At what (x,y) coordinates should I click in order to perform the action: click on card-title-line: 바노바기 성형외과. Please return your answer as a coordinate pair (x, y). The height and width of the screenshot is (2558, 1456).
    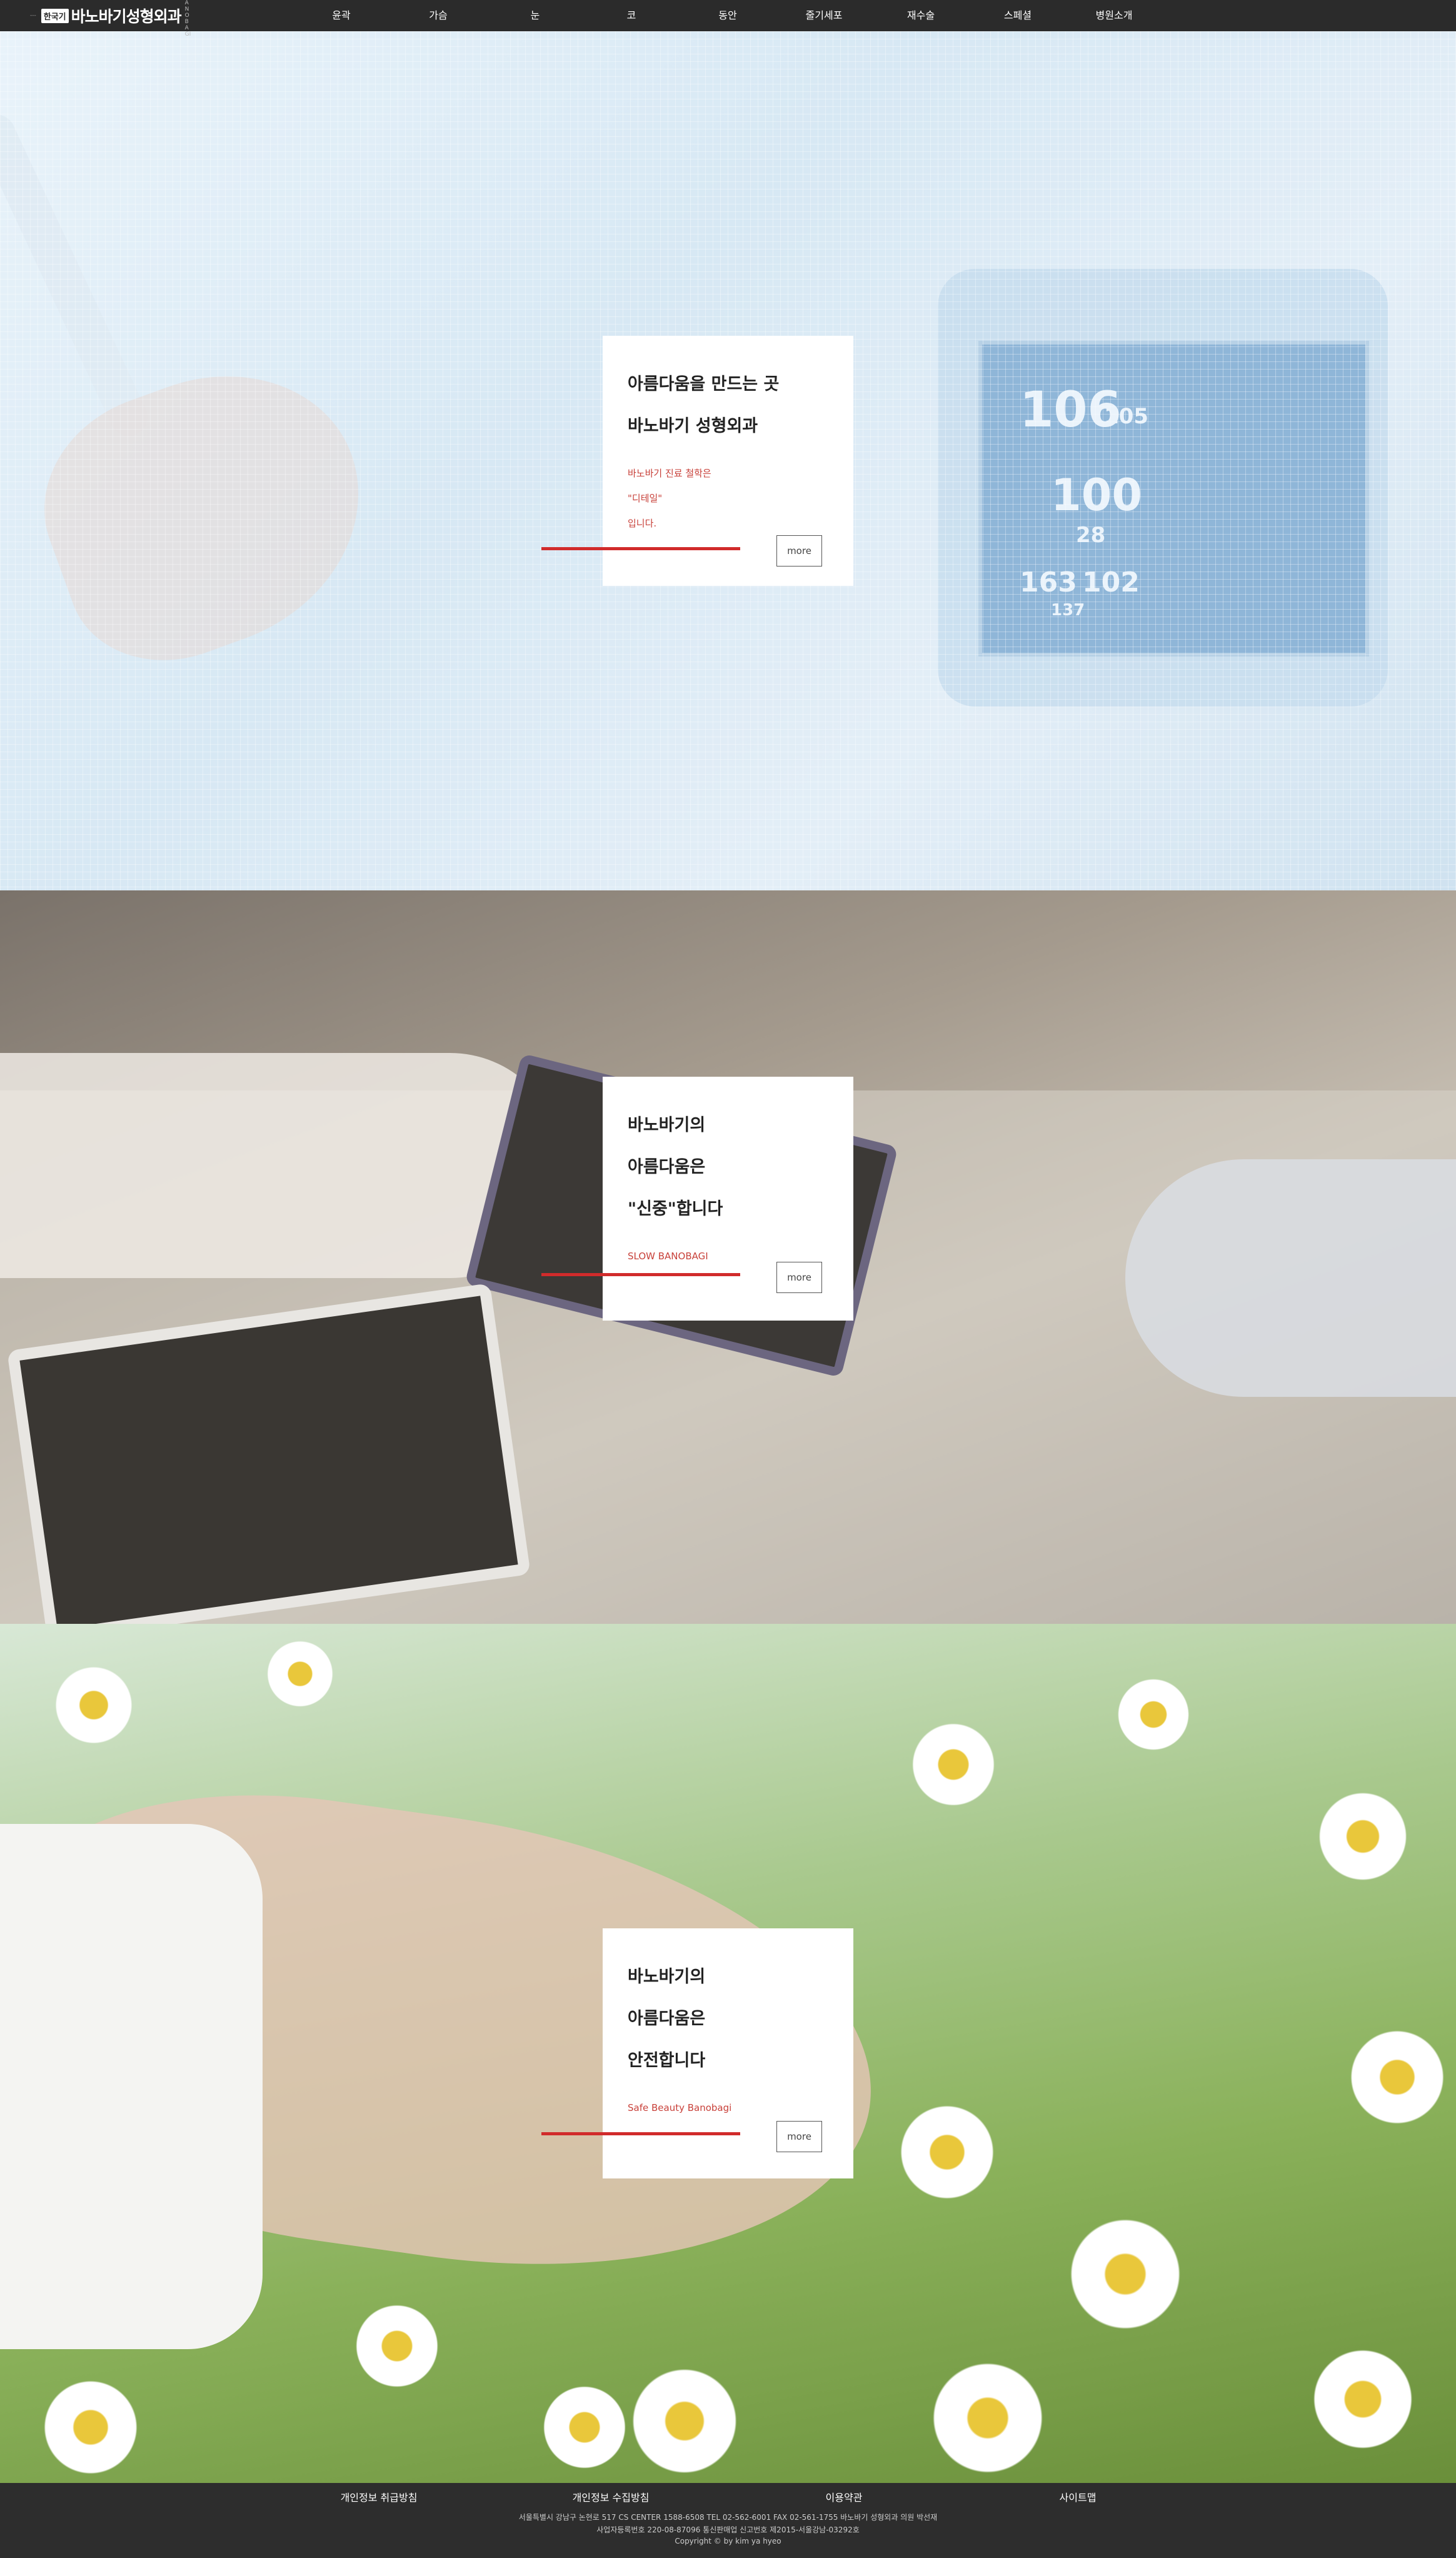
    Looking at the image, I should click on (693, 426).